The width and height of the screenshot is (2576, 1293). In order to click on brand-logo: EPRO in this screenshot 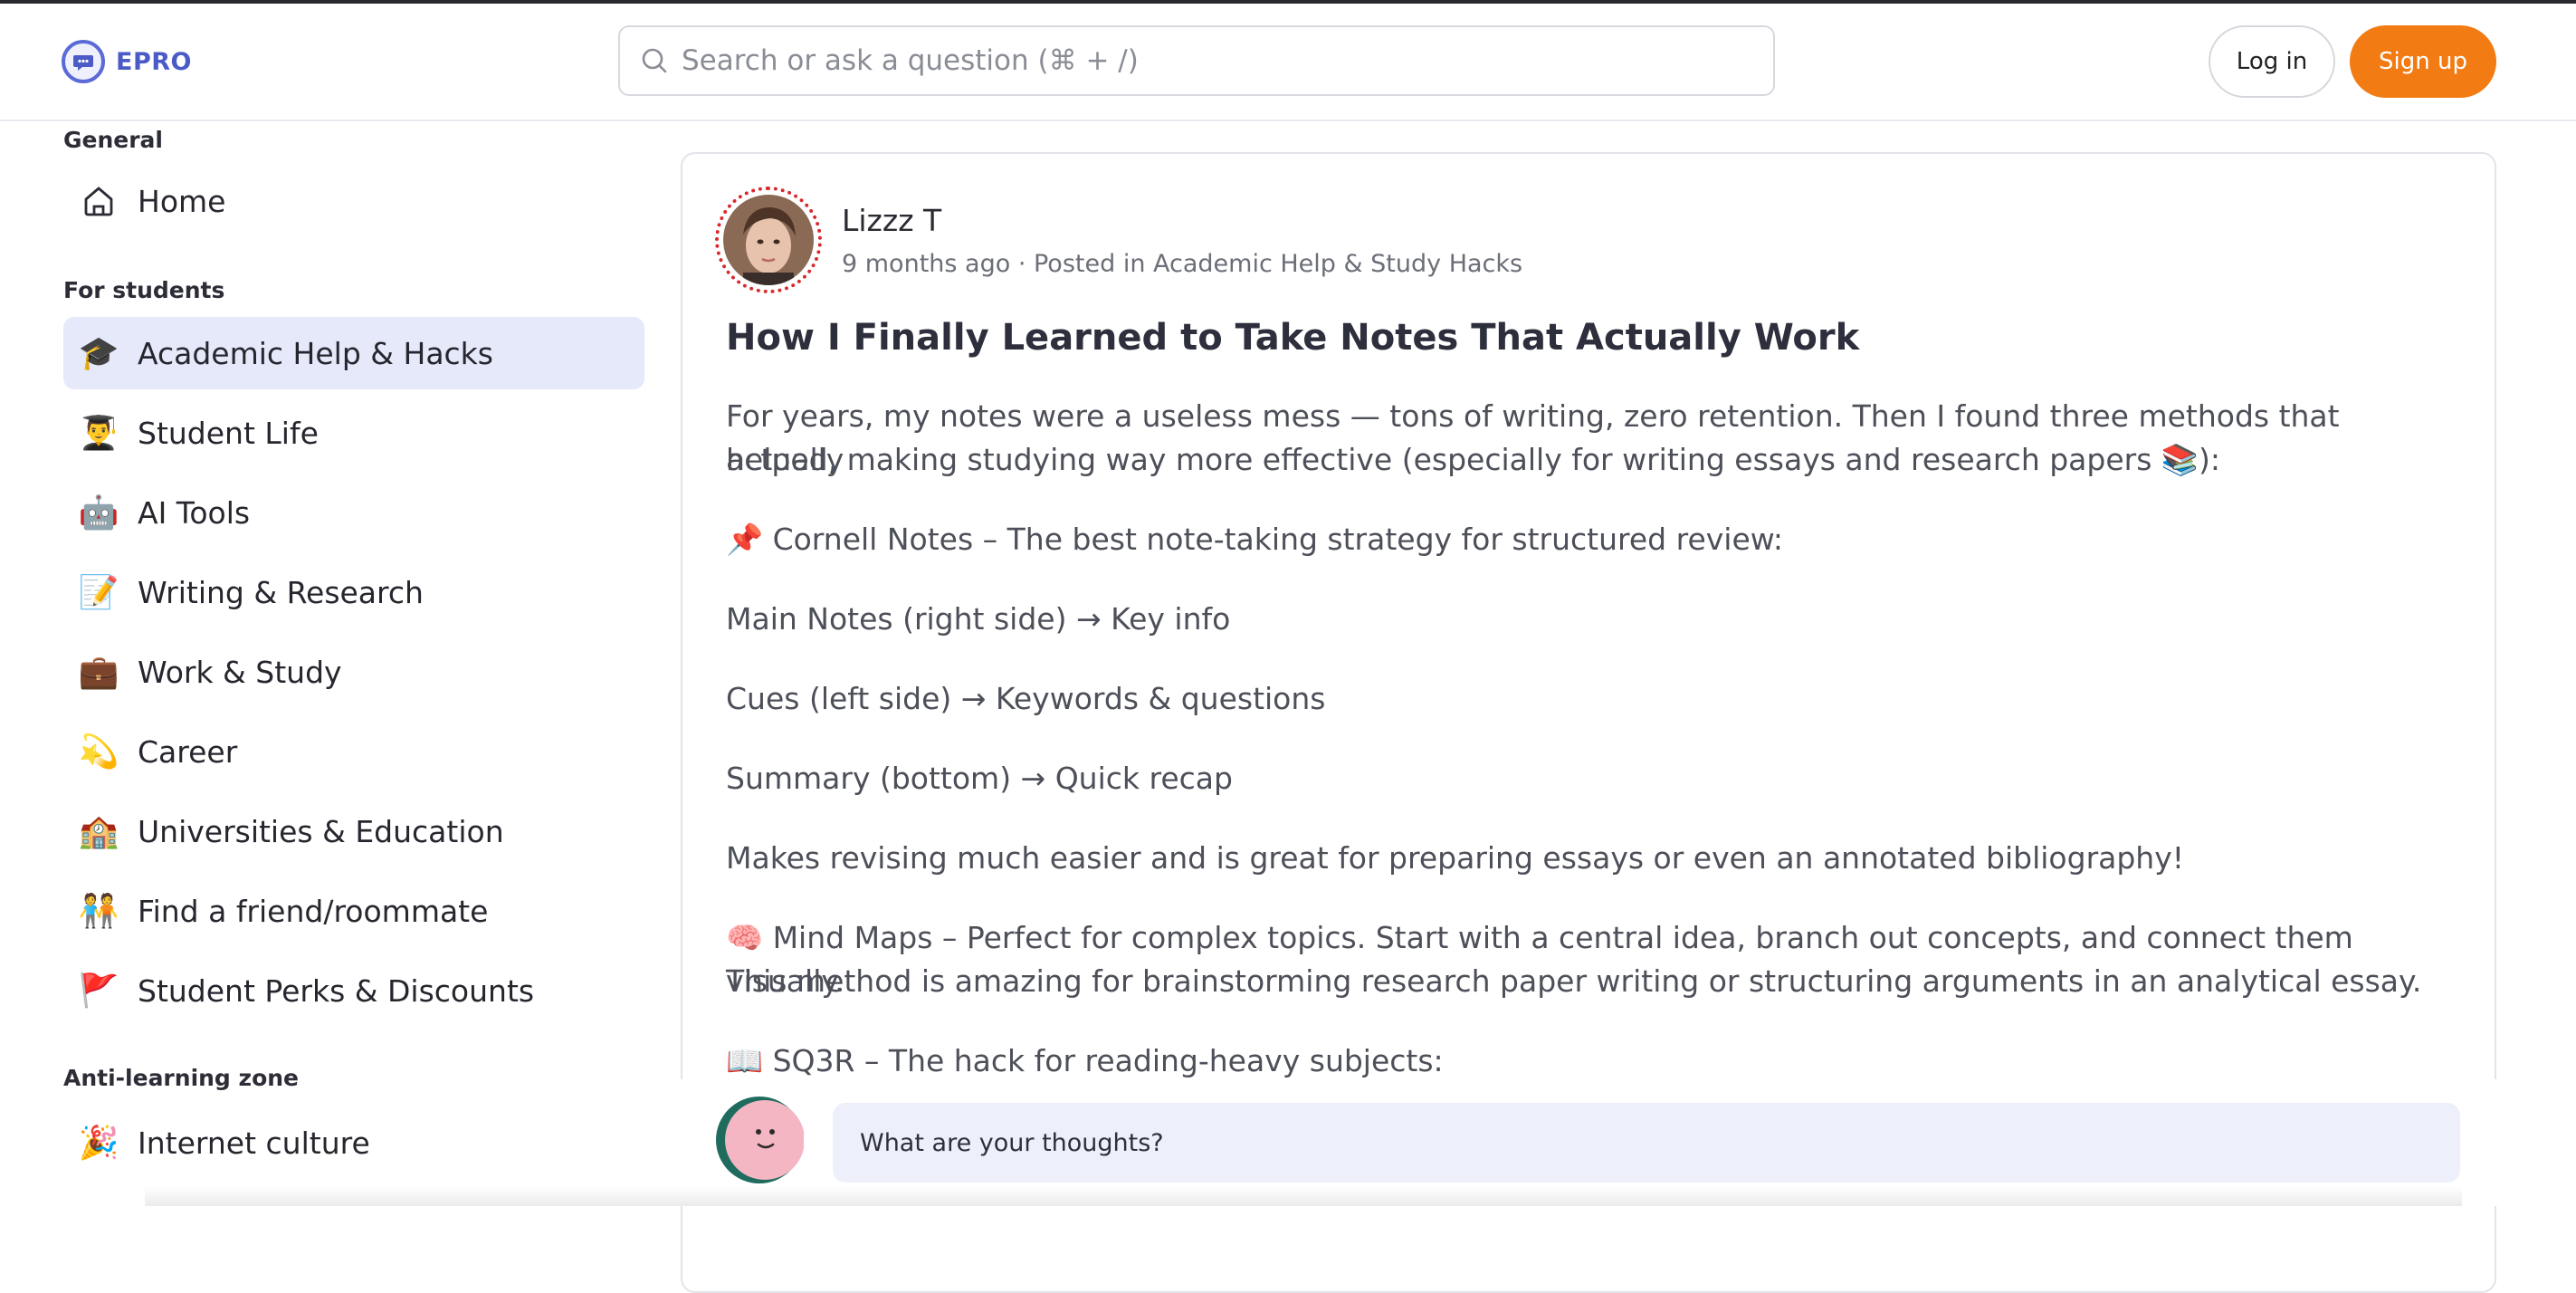, I will do `click(127, 61)`.